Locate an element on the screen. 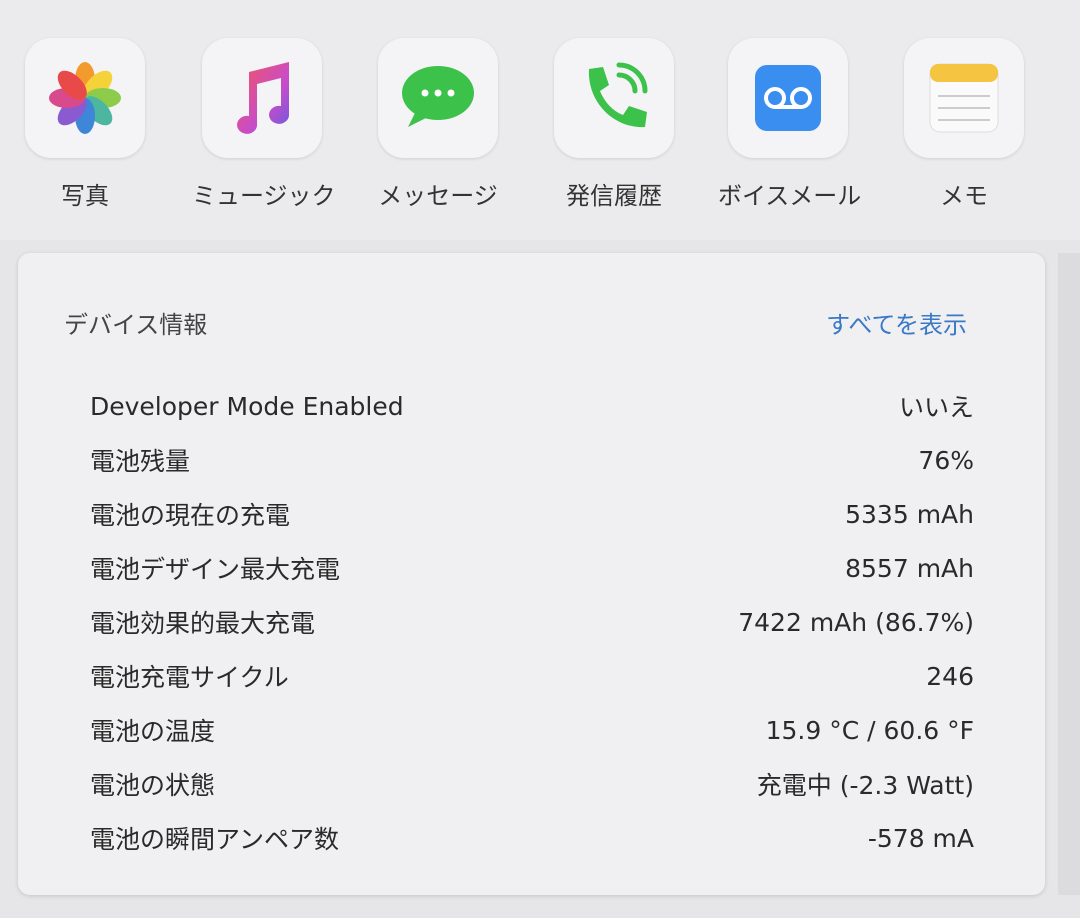 This screenshot has height=918, width=1080. voicemail-icon is located at coordinates (788, 98).